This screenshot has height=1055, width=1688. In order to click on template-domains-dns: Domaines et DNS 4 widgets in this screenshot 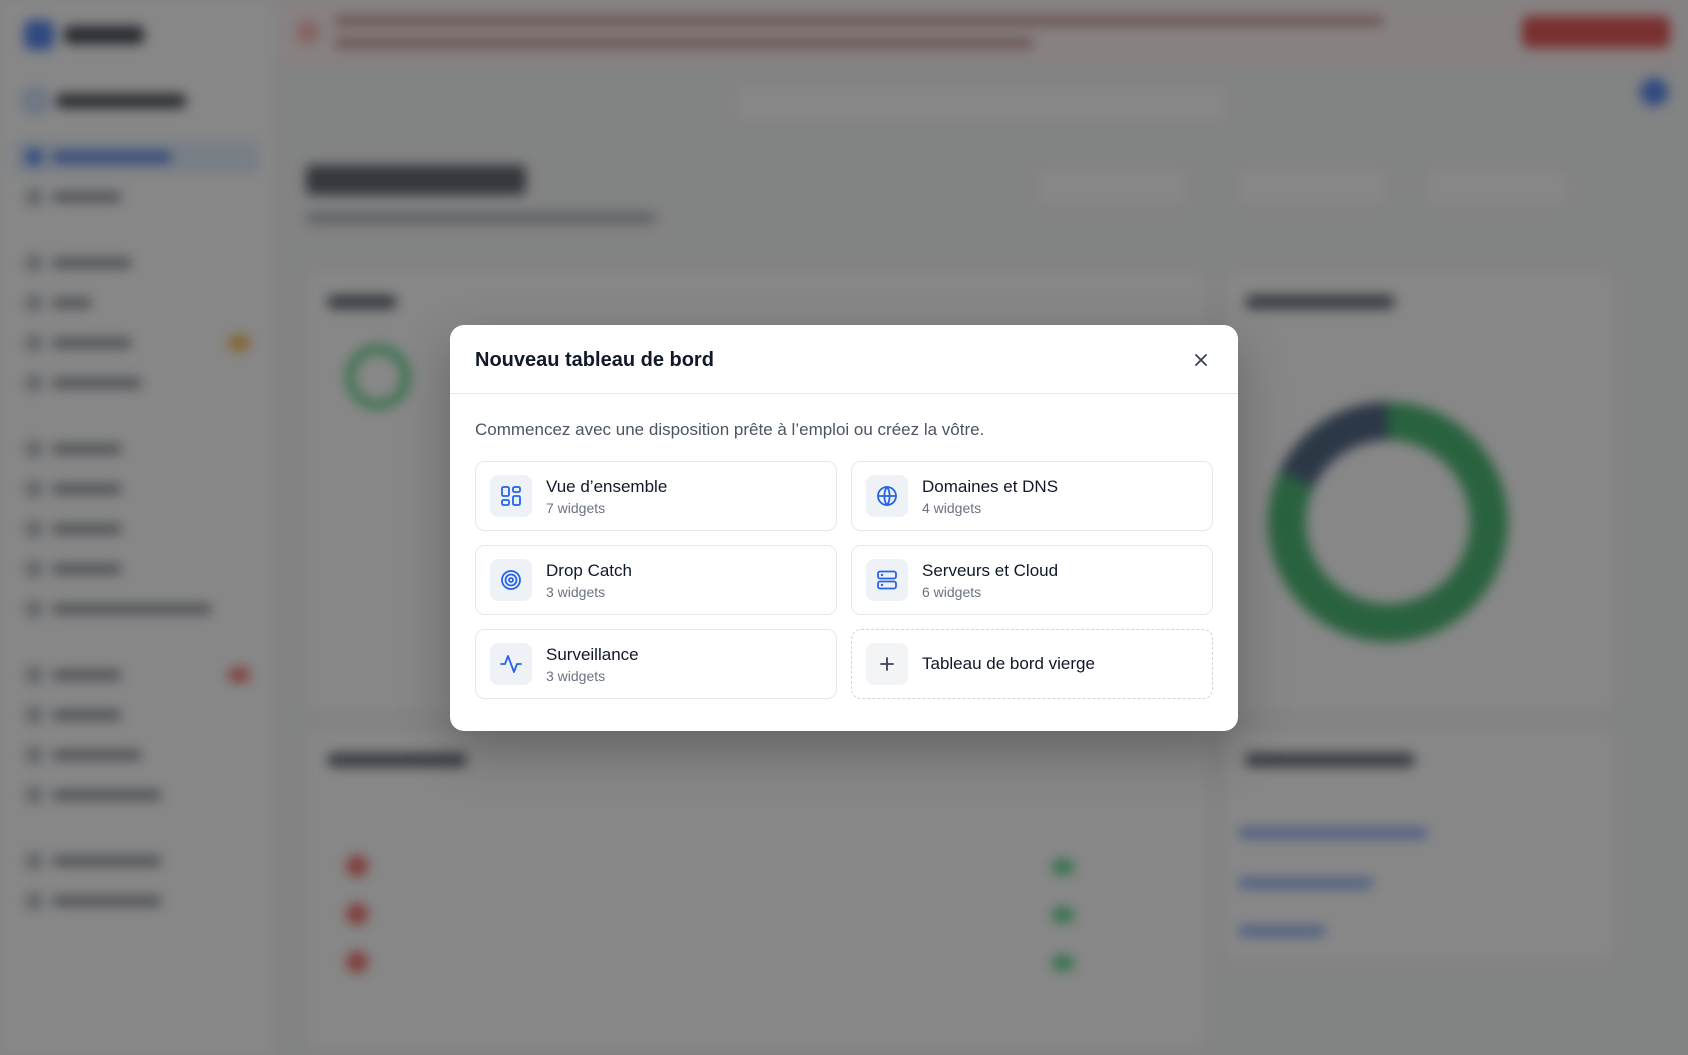, I will do `click(1032, 496)`.